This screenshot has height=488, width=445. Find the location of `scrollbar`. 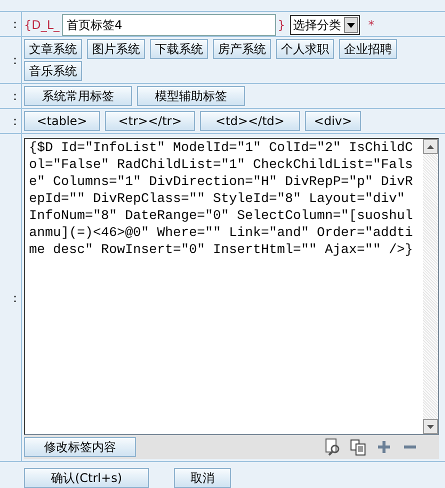

scrollbar is located at coordinates (430, 286).